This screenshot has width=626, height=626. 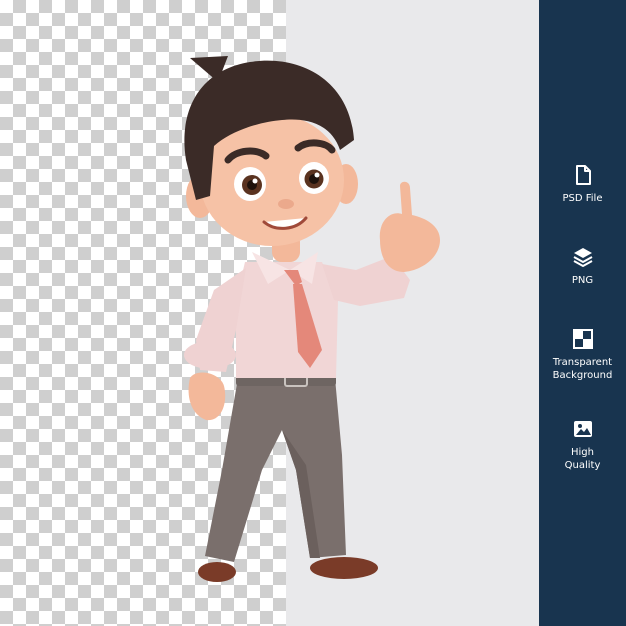 I want to click on file-icon, so click(x=583, y=175).